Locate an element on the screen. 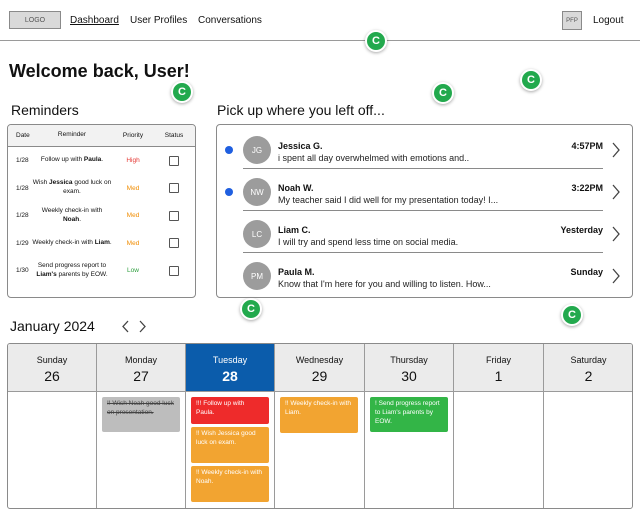 This screenshot has width=640, height=528. day-header-friday: Friday 1 is located at coordinates (499, 368).